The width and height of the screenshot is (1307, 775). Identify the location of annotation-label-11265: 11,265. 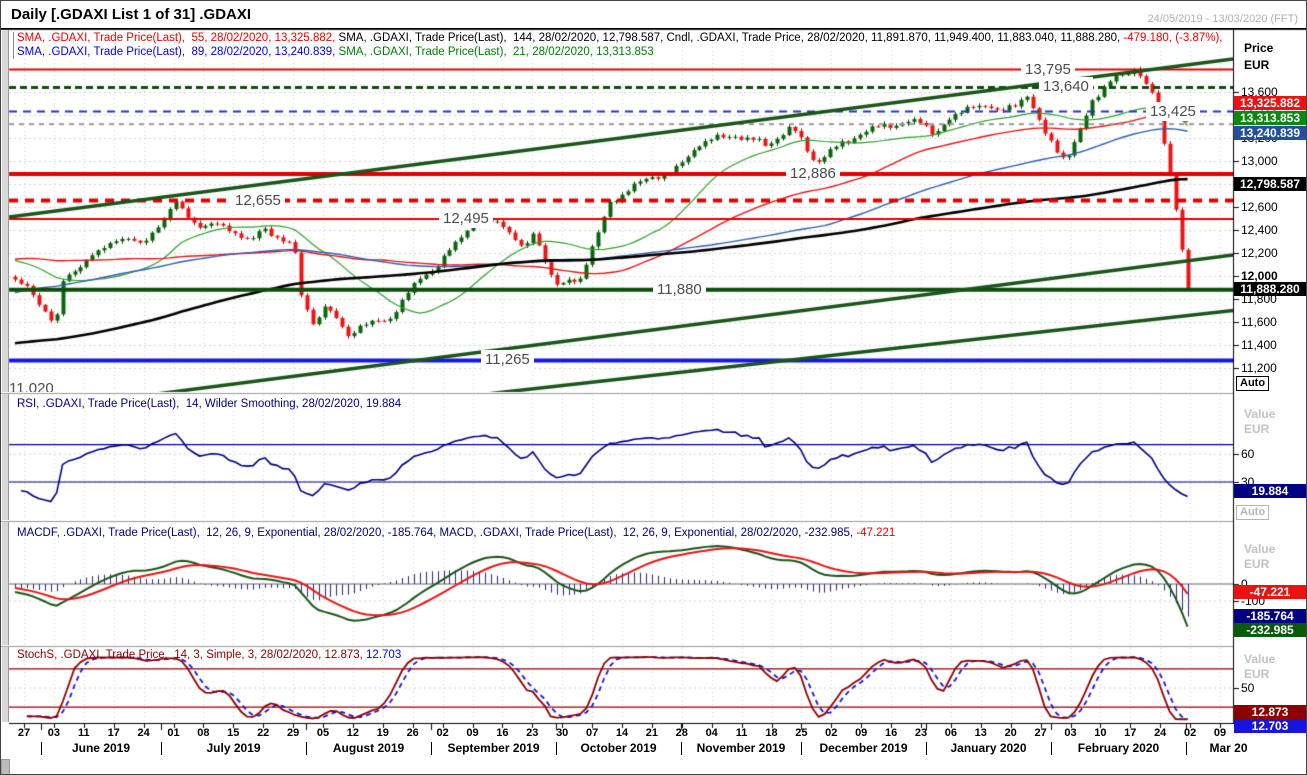
(507, 360).